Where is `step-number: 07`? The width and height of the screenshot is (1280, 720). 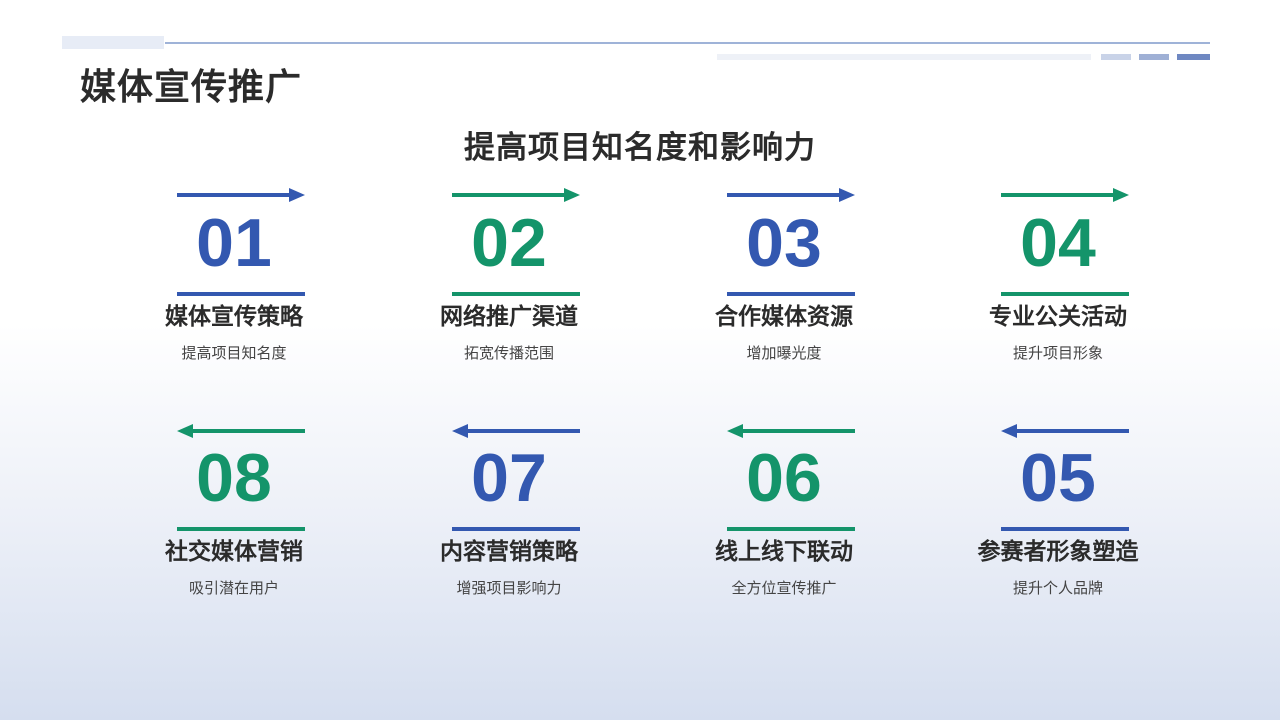 step-number: 07 is located at coordinates (509, 478).